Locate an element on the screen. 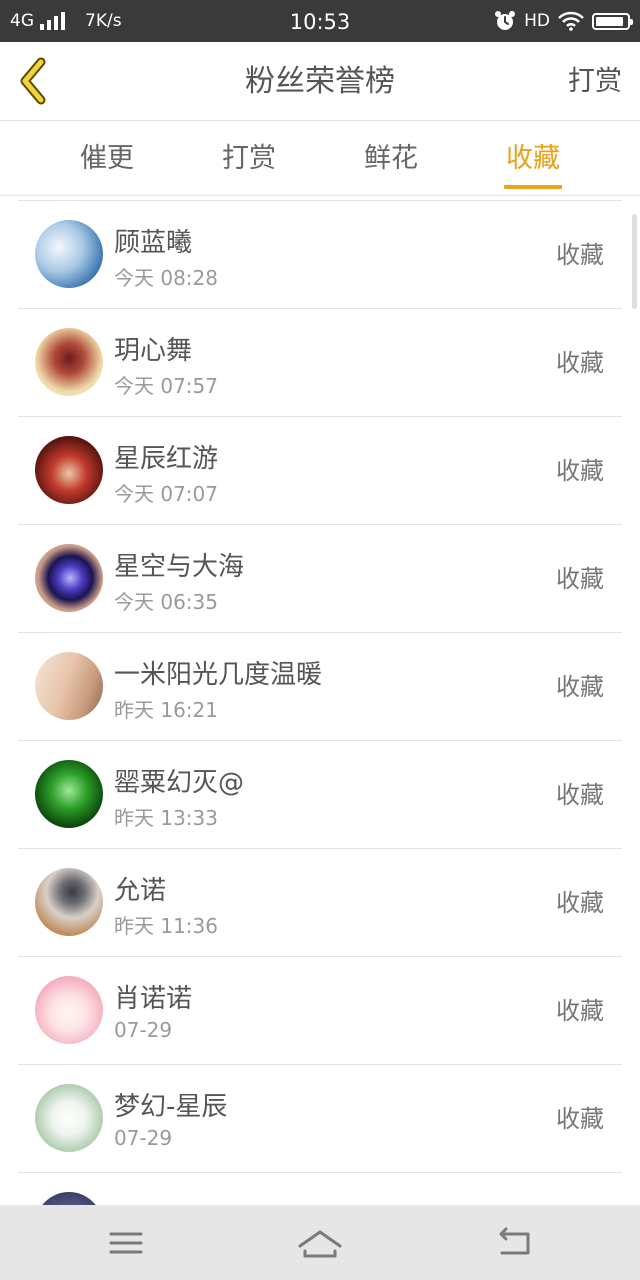 The width and height of the screenshot is (640, 1280). list-item: 星空与大海 今天 06:35 收藏 is located at coordinates (320, 578).